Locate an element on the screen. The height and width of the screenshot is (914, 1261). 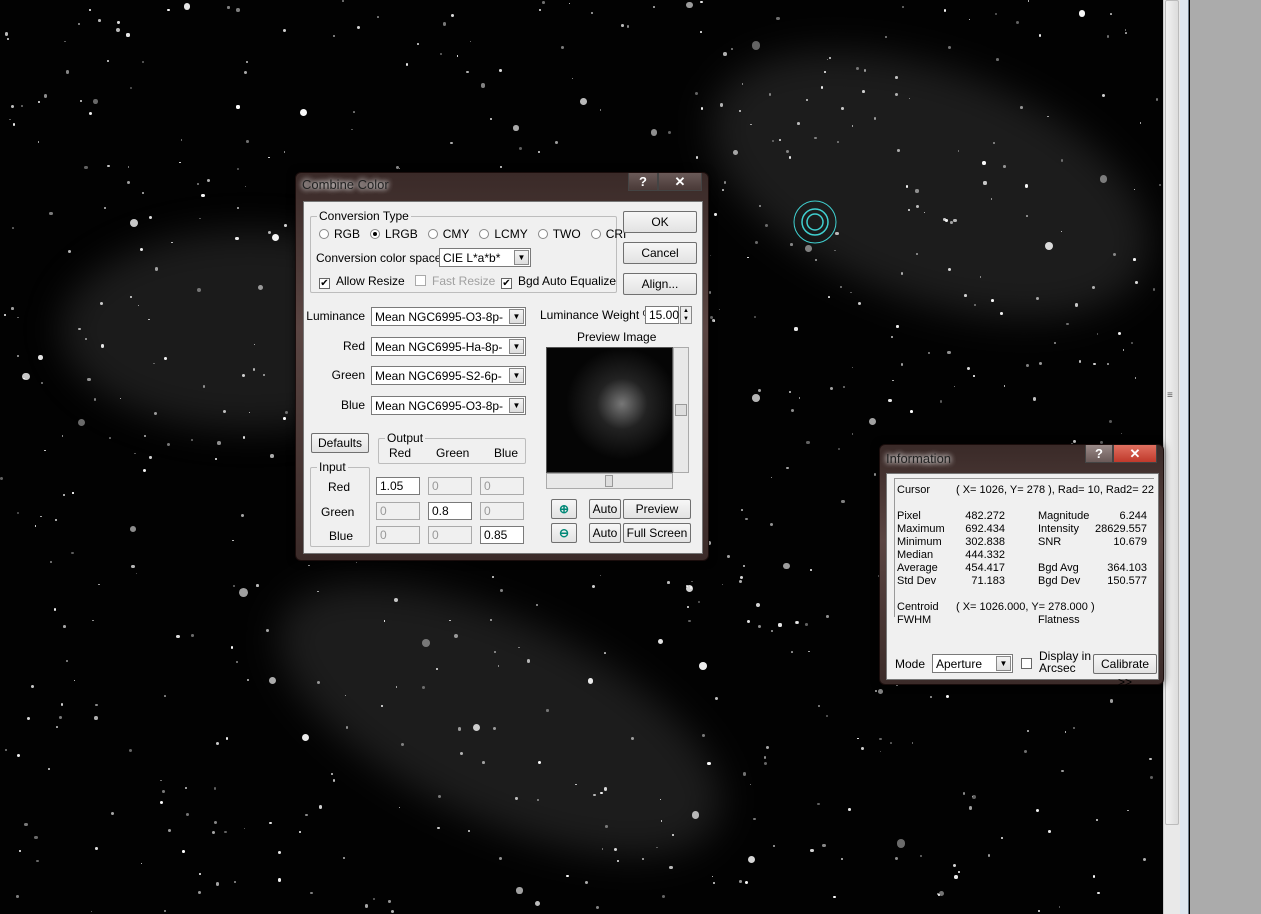
matrix-input: 0.8 is located at coordinates (450, 510).